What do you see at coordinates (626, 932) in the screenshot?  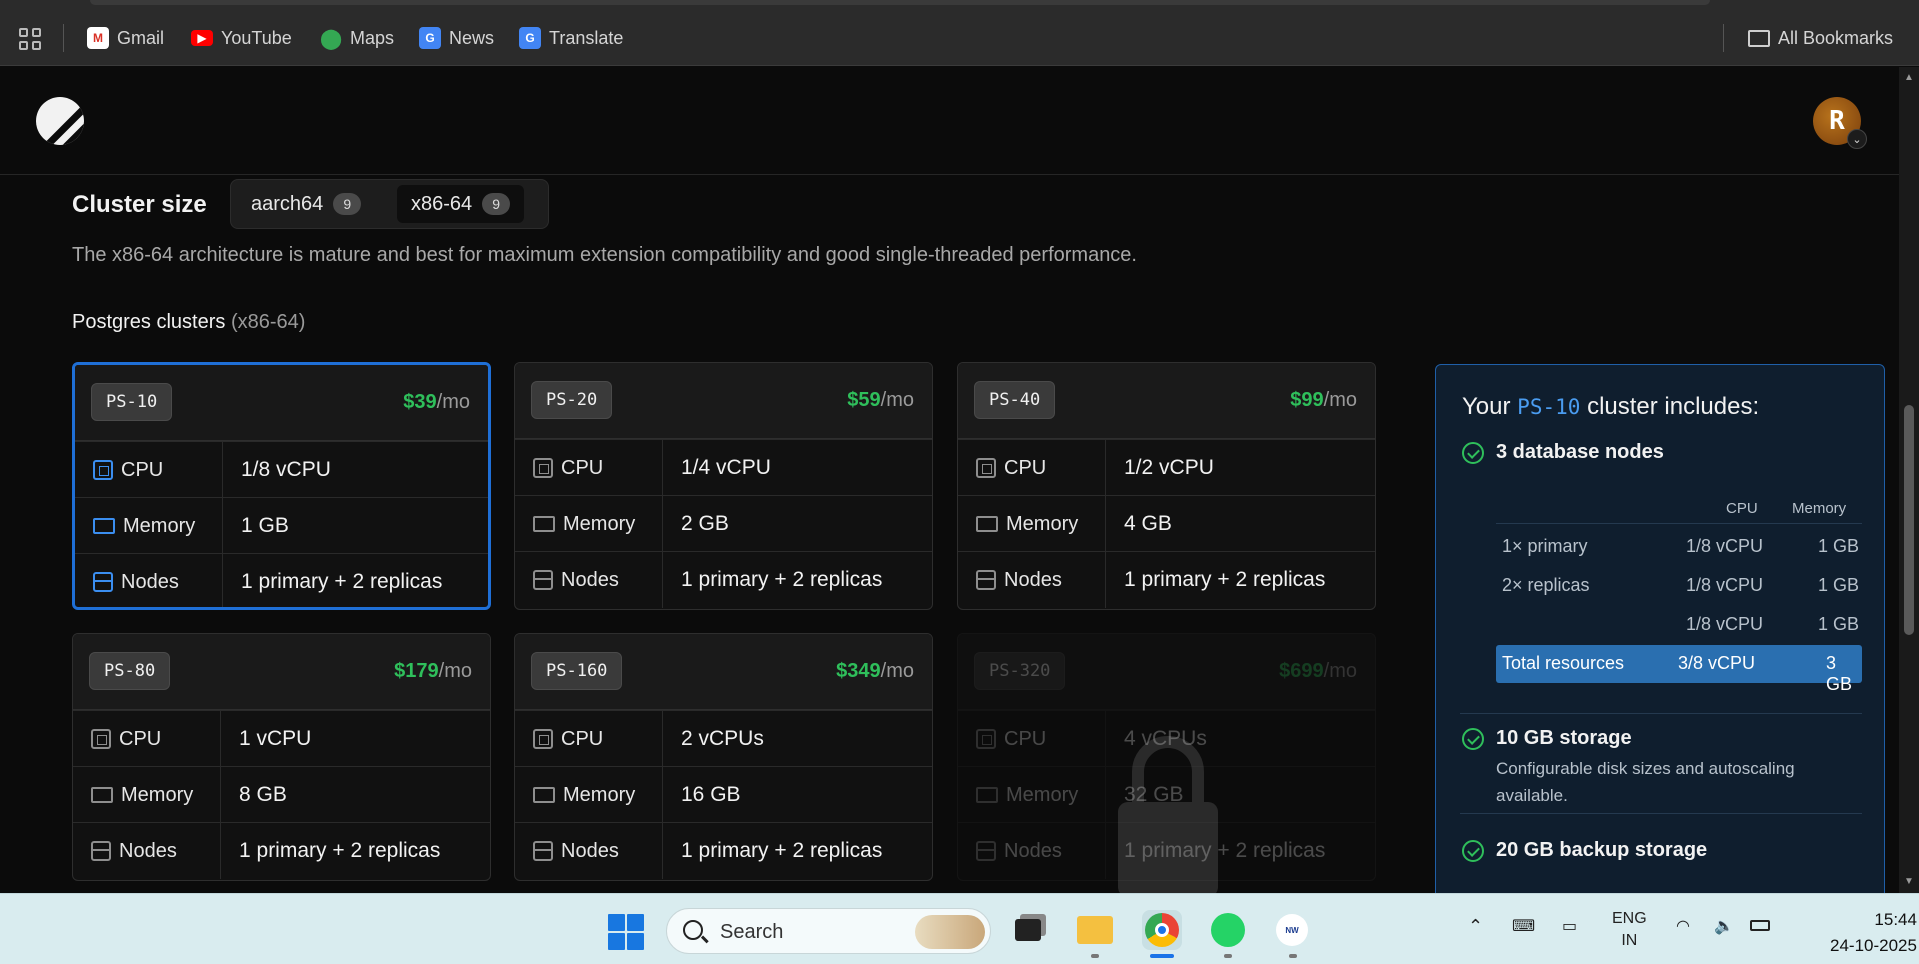 I see `windows-start-icon` at bounding box center [626, 932].